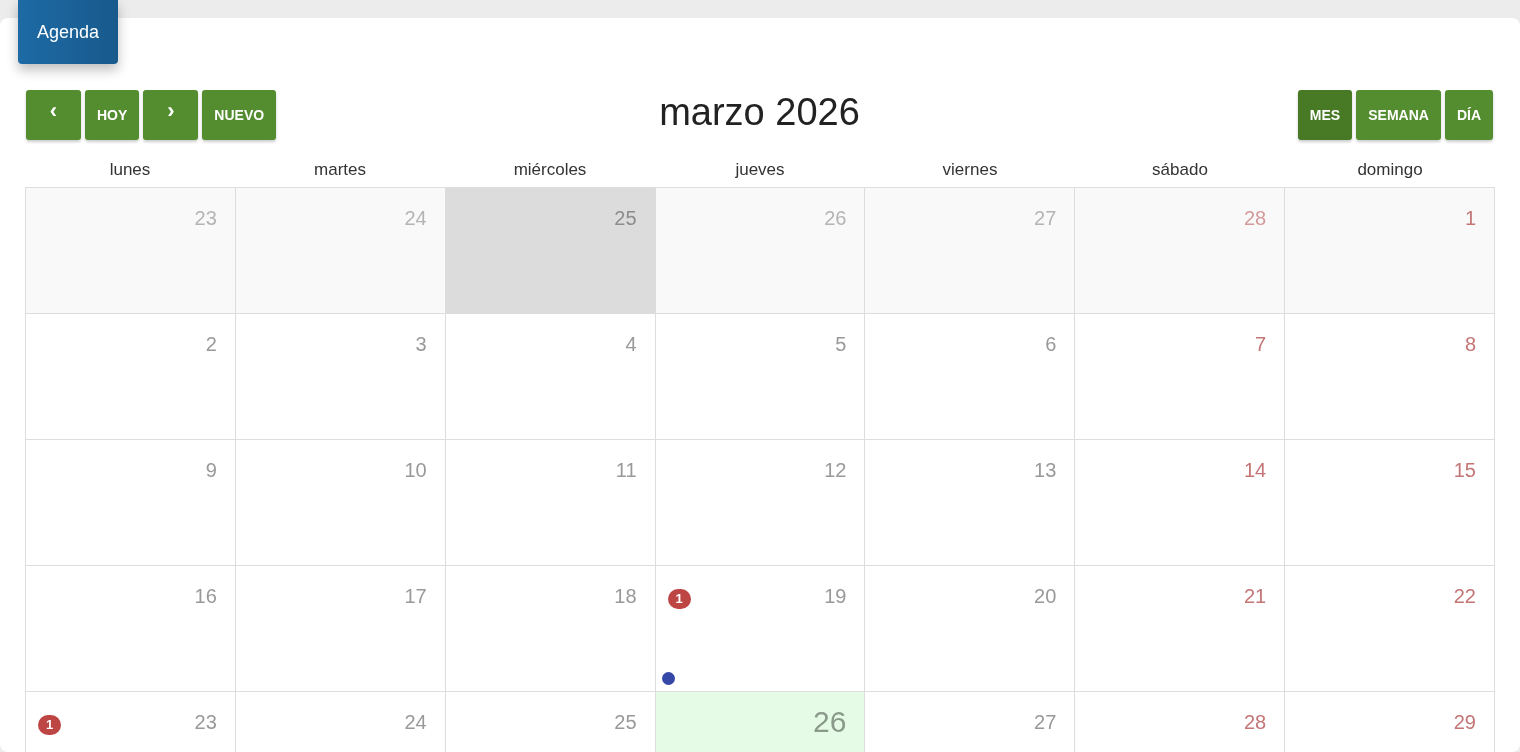  I want to click on day-number: 11, so click(626, 470).